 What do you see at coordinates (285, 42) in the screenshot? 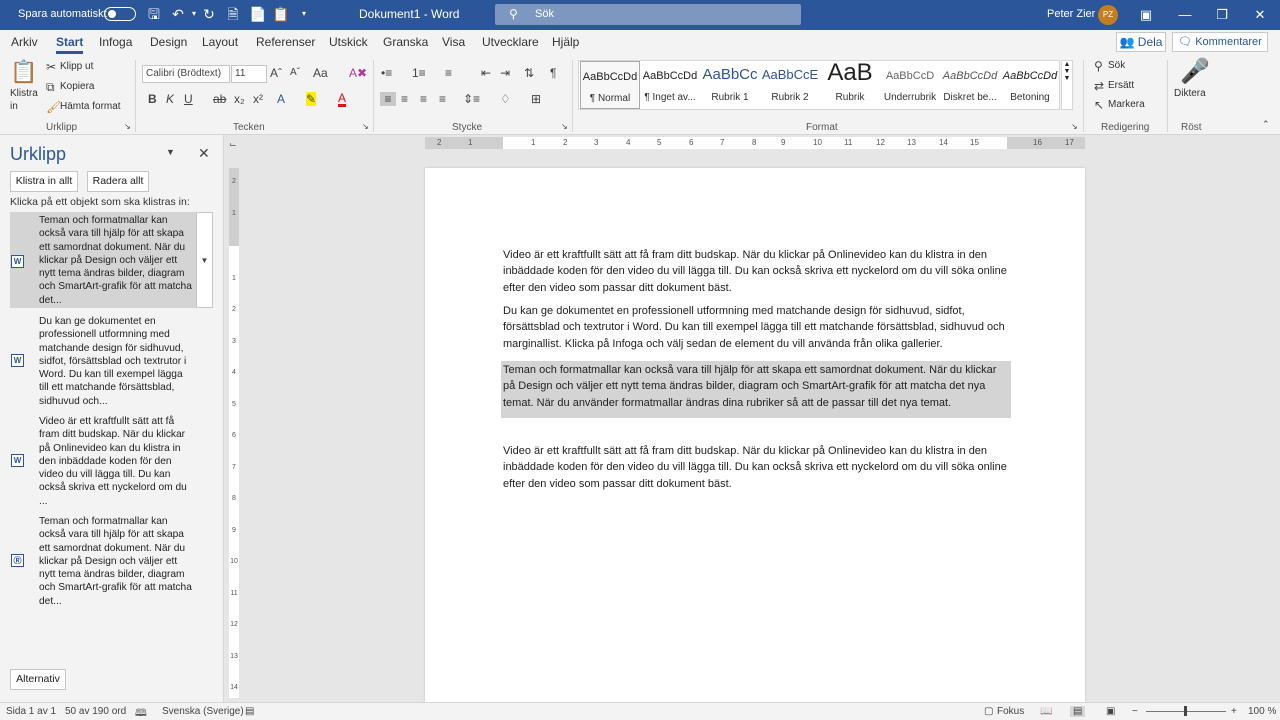
I see `tab-referenser: Referenser` at bounding box center [285, 42].